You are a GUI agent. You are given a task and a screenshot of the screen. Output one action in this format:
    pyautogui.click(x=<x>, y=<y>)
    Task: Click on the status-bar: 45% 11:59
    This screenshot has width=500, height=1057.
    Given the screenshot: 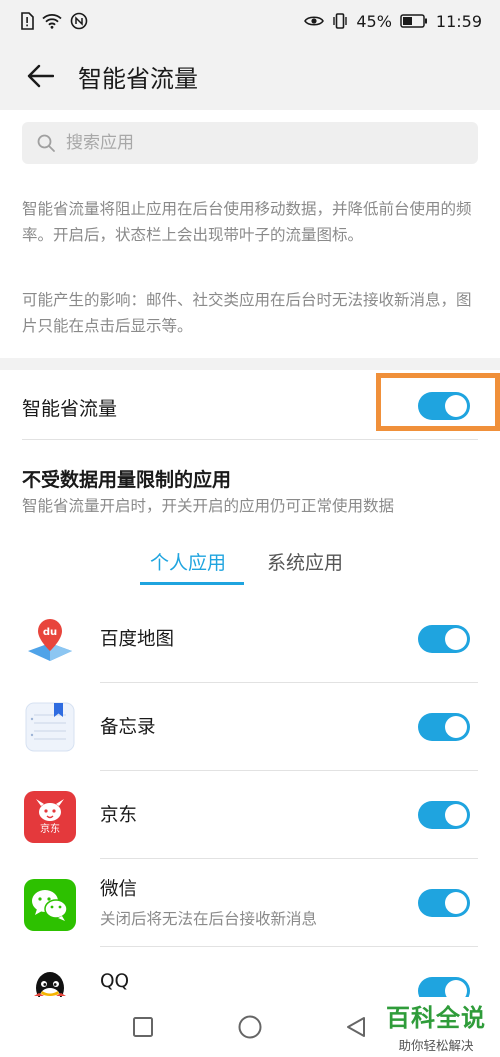 What is the action you would take?
    pyautogui.click(x=250, y=21)
    